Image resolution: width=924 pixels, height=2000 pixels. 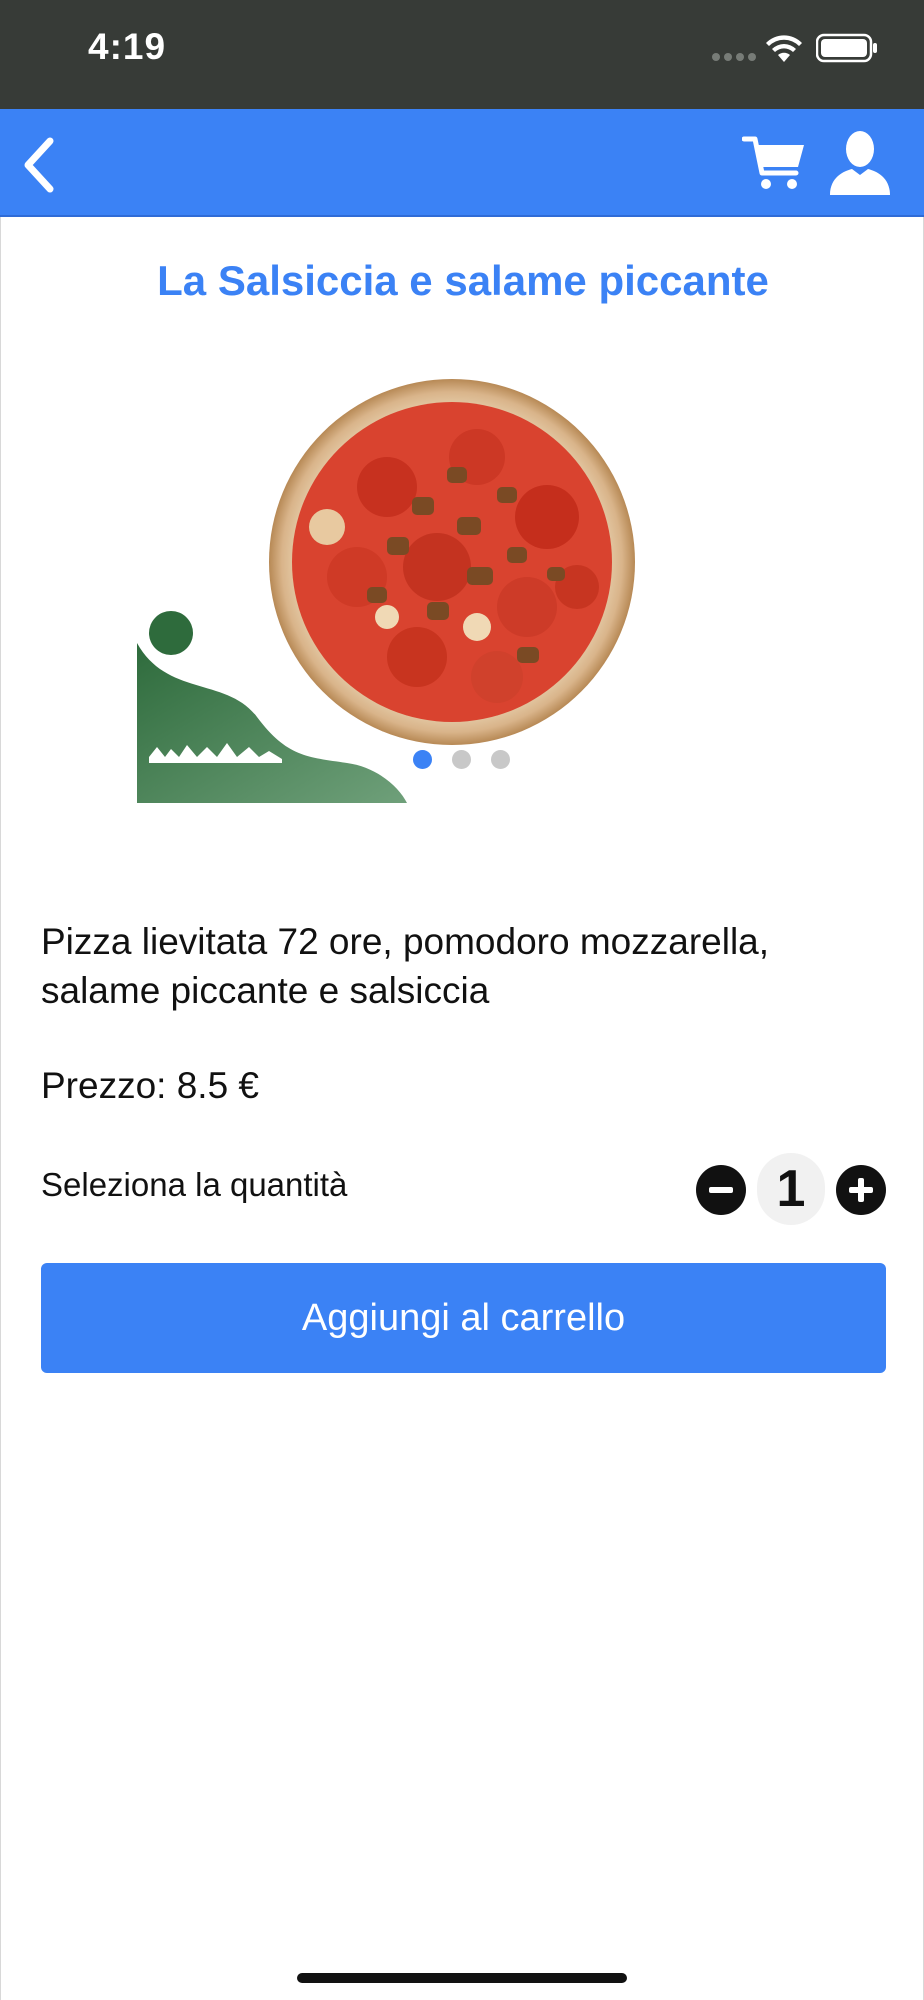 What do you see at coordinates (846, 48) in the screenshot?
I see `battery-icon` at bounding box center [846, 48].